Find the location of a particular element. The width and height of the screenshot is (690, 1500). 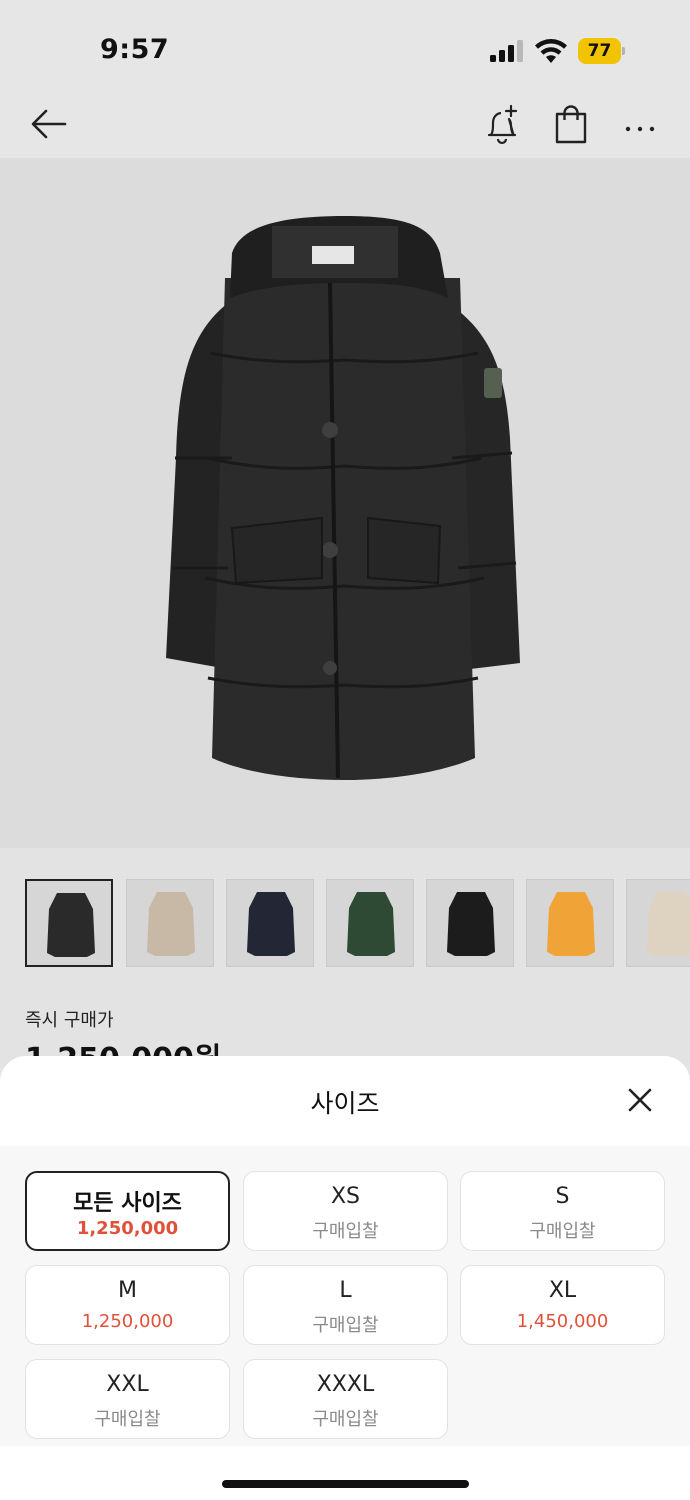

size-name: 모든 사이즈 is located at coordinates (127, 1203).